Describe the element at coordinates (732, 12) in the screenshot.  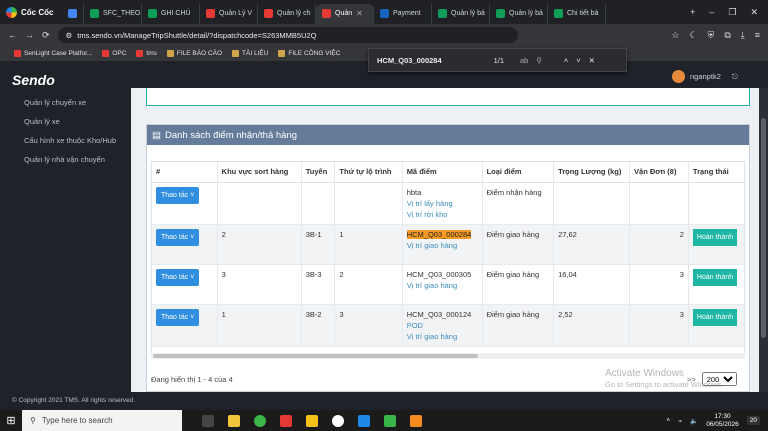
I see `restore-icon: ❐` at that location.